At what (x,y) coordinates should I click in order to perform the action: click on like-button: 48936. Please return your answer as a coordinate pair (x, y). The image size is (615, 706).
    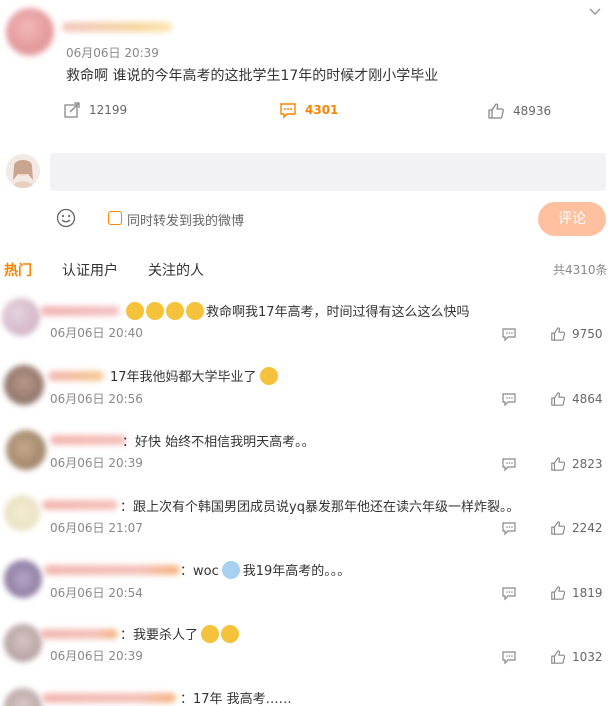
    Looking at the image, I should click on (519, 111).